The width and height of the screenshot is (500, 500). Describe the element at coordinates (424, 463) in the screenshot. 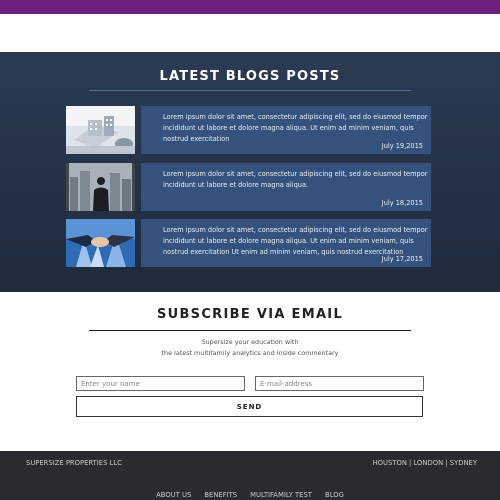

I see `footer-cities: HOUSTON | LONDON | SYDNEY` at that location.